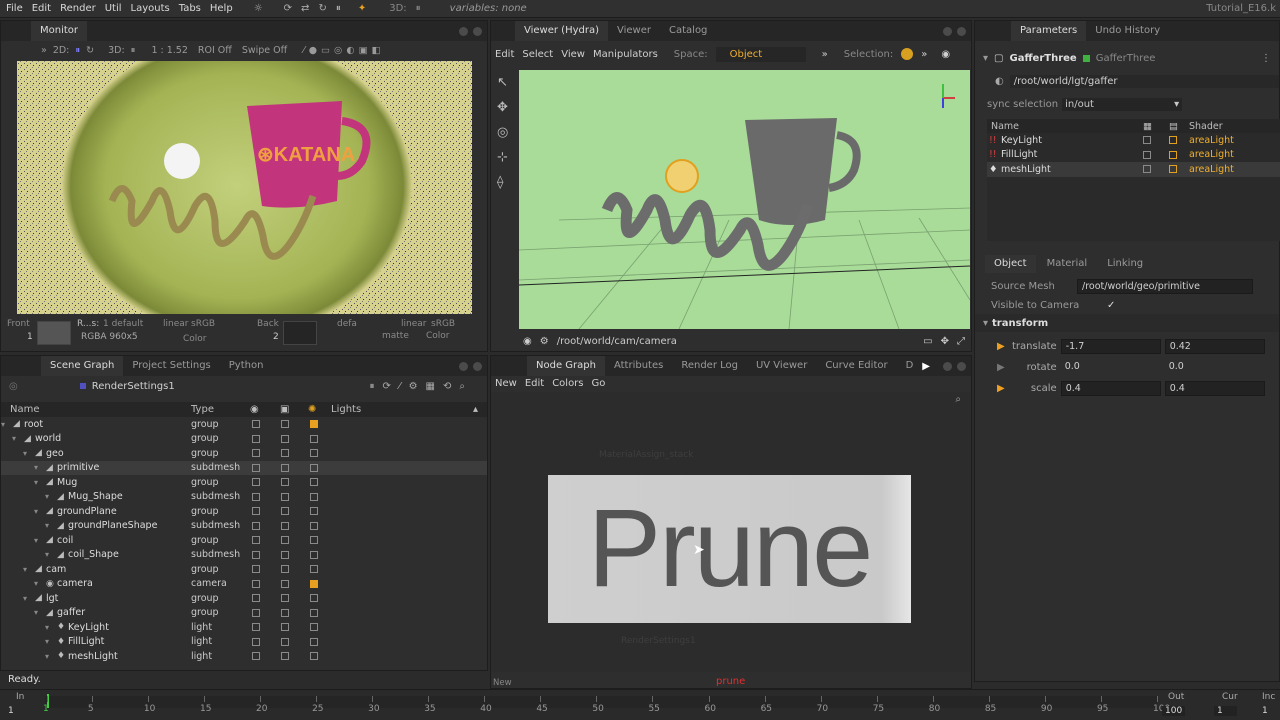 The width and height of the screenshot is (1280, 720). Describe the element at coordinates (617, 341) in the screenshot. I see `camera-path: /root/world/cam/camera` at that location.